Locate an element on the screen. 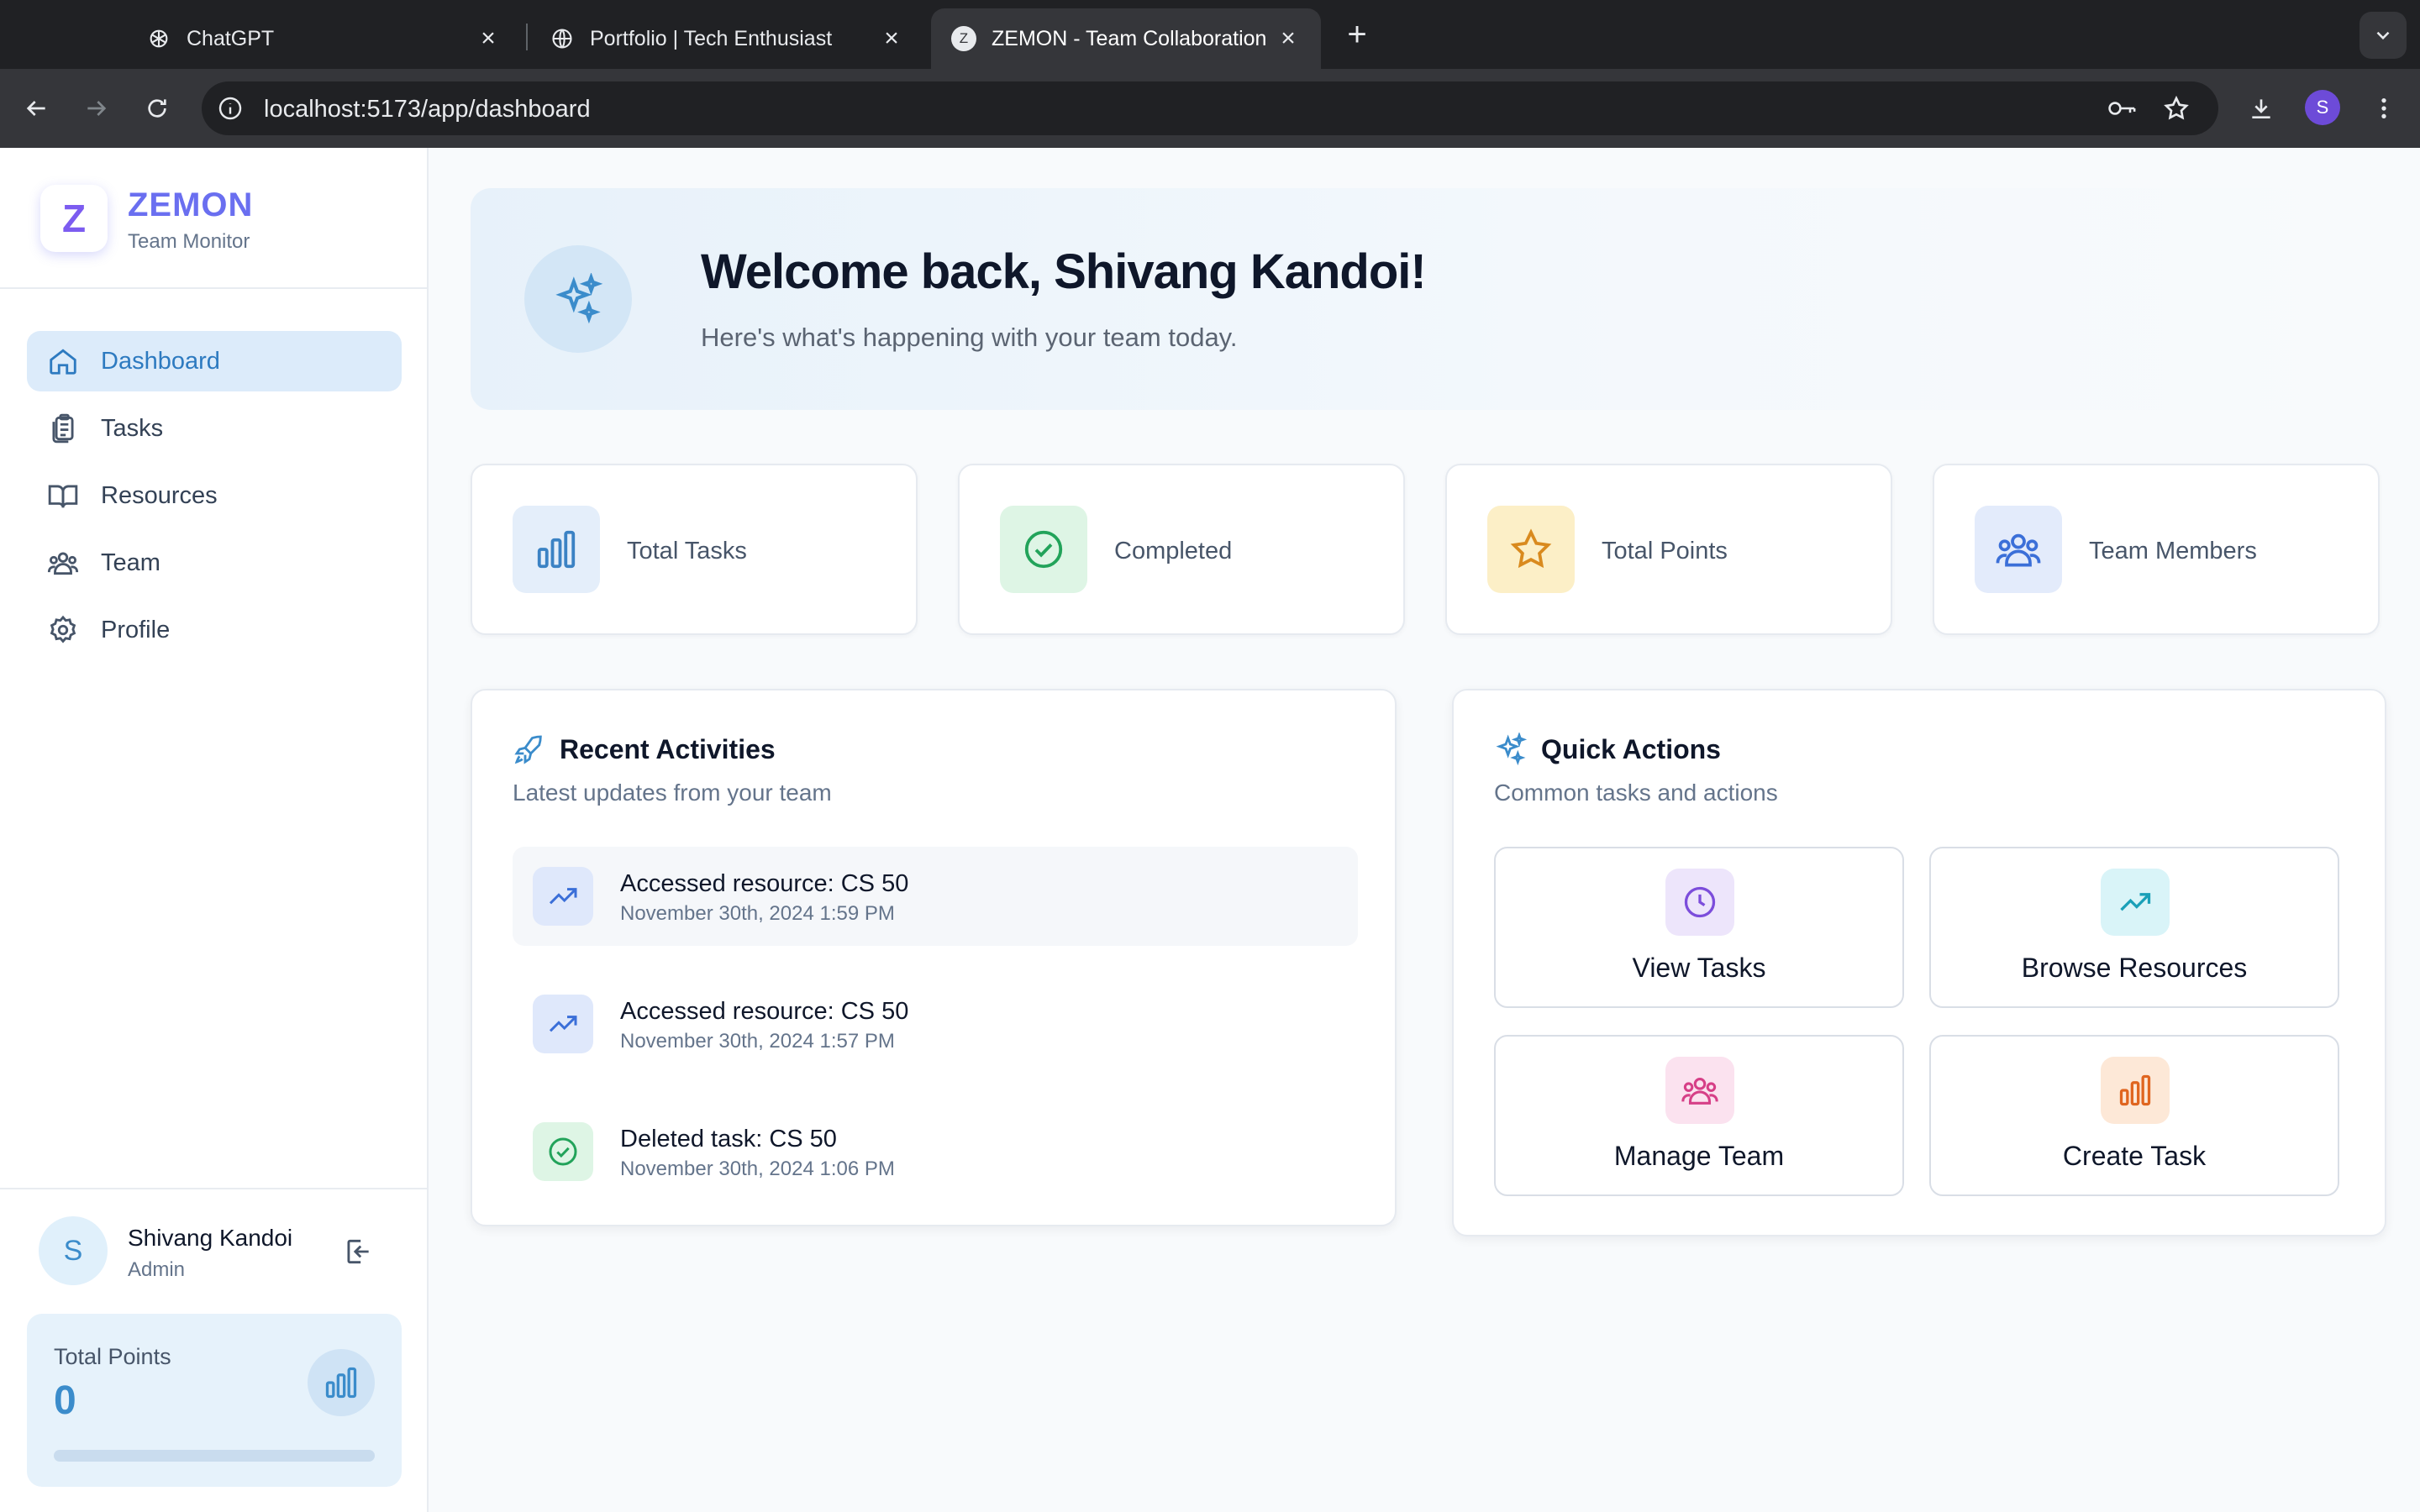  reload-icon is located at coordinates (157, 108).